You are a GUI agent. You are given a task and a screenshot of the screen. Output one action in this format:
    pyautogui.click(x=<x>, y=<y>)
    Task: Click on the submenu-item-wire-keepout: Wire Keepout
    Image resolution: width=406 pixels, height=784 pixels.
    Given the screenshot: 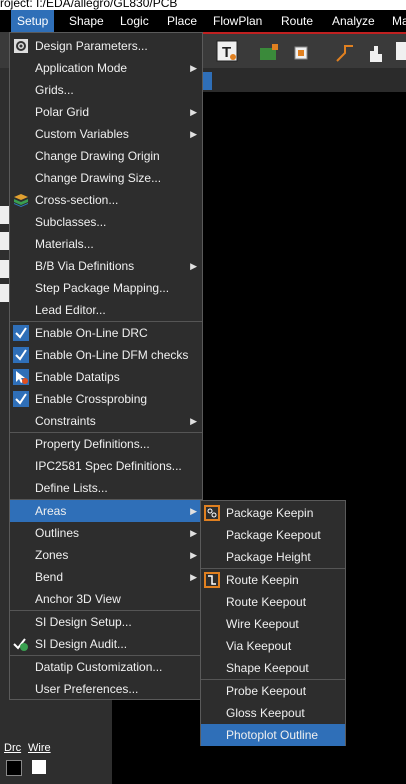 What is the action you would take?
    pyautogui.click(x=273, y=624)
    